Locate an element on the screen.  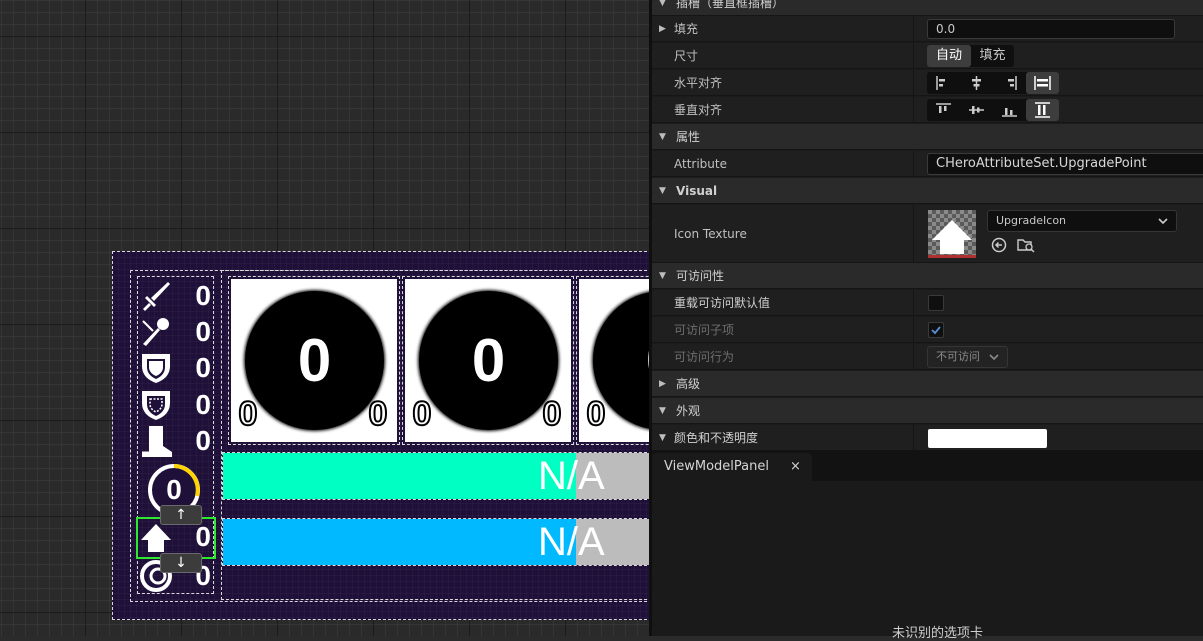
section-visual: ▼ Visual is located at coordinates (927, 191).